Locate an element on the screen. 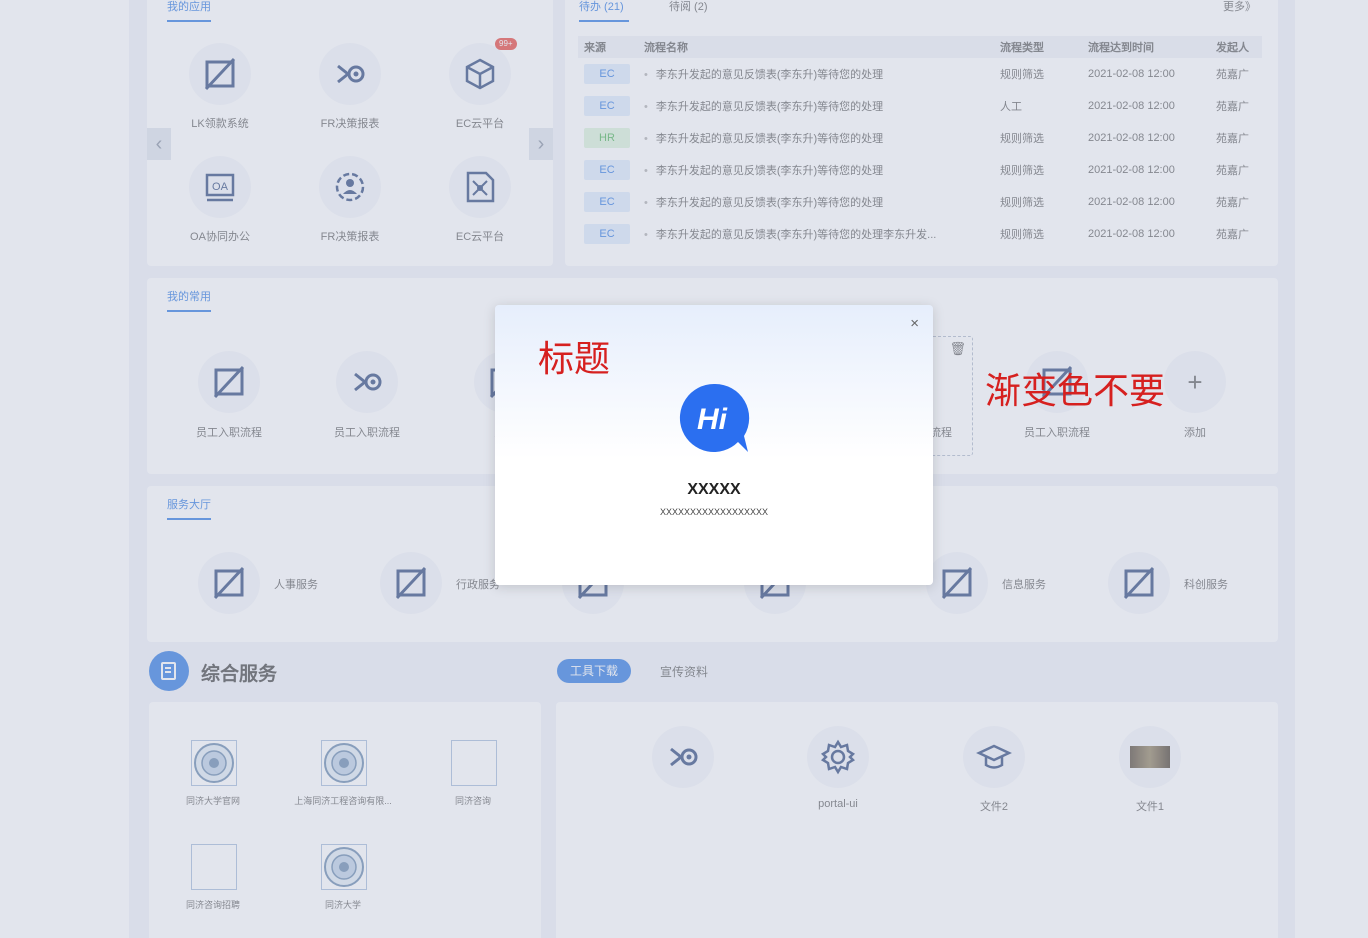 The width and height of the screenshot is (1368, 938). logo-text: Hi is located at coordinates (712, 419).